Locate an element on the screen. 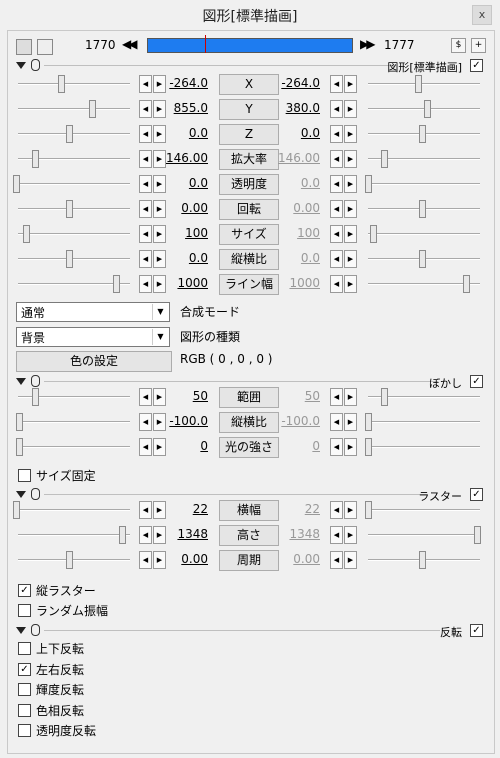 This screenshot has width=500, height=758. section-std-checkbox: ✓ is located at coordinates (476, 65).